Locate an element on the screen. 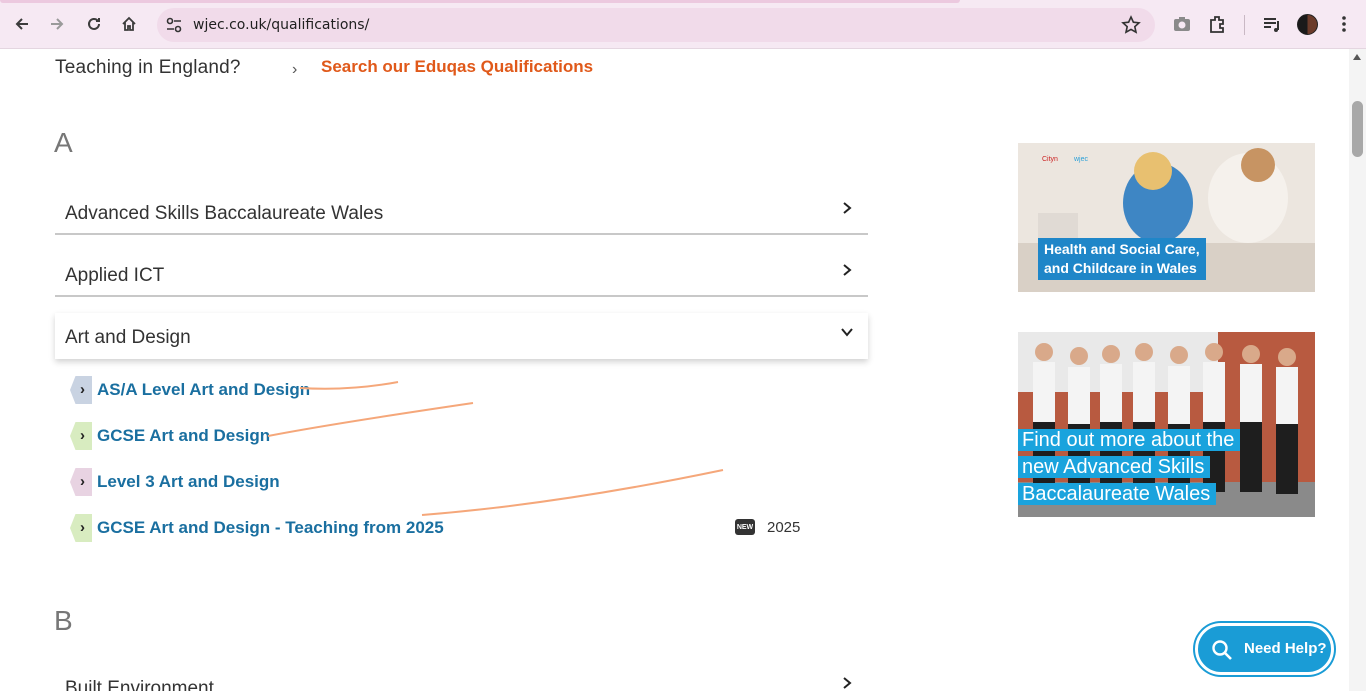 The width and height of the screenshot is (1366, 691). url-text: wjec.co.uk/qualifications/ is located at coordinates (281, 25).